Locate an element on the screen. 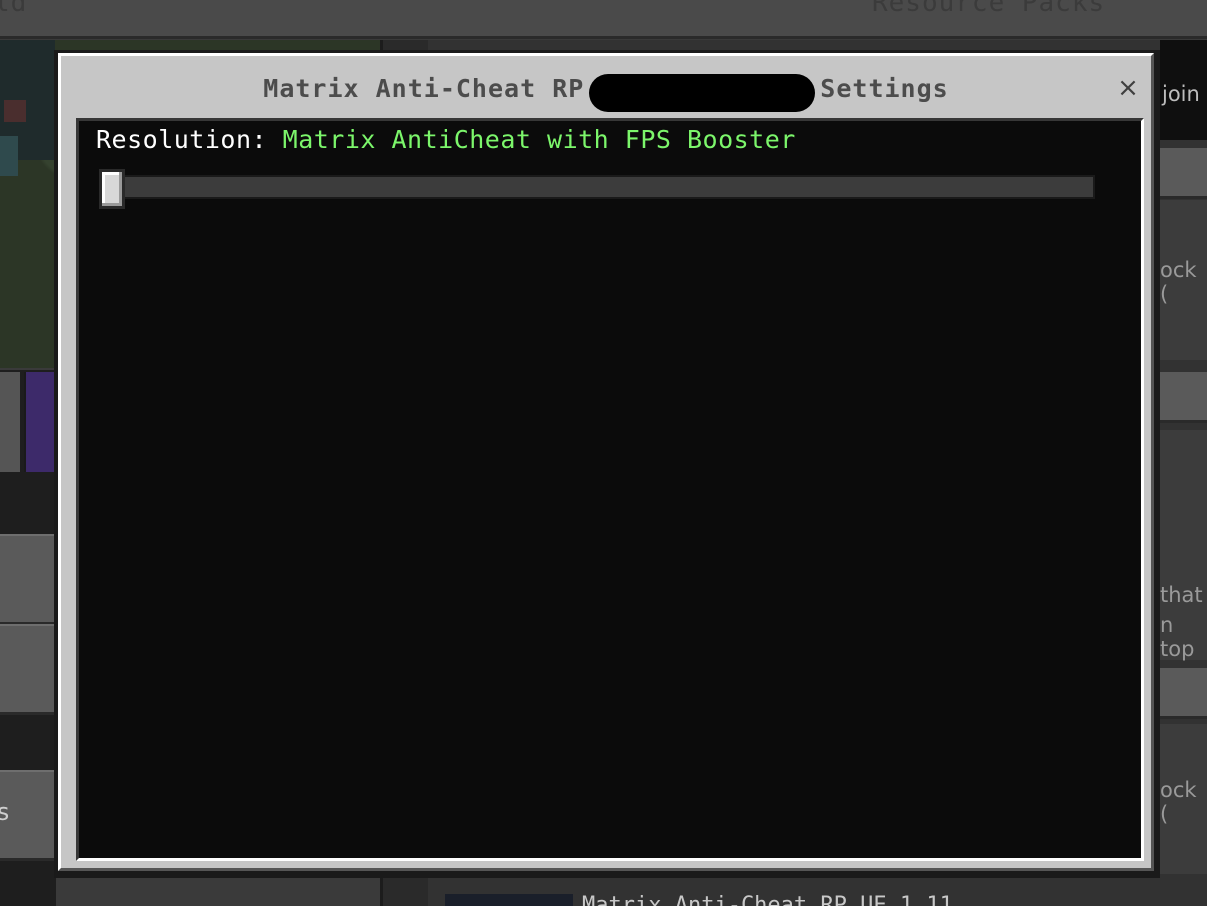 This screenshot has height=906, width=1207. resolution-slider is located at coordinates (597, 189).